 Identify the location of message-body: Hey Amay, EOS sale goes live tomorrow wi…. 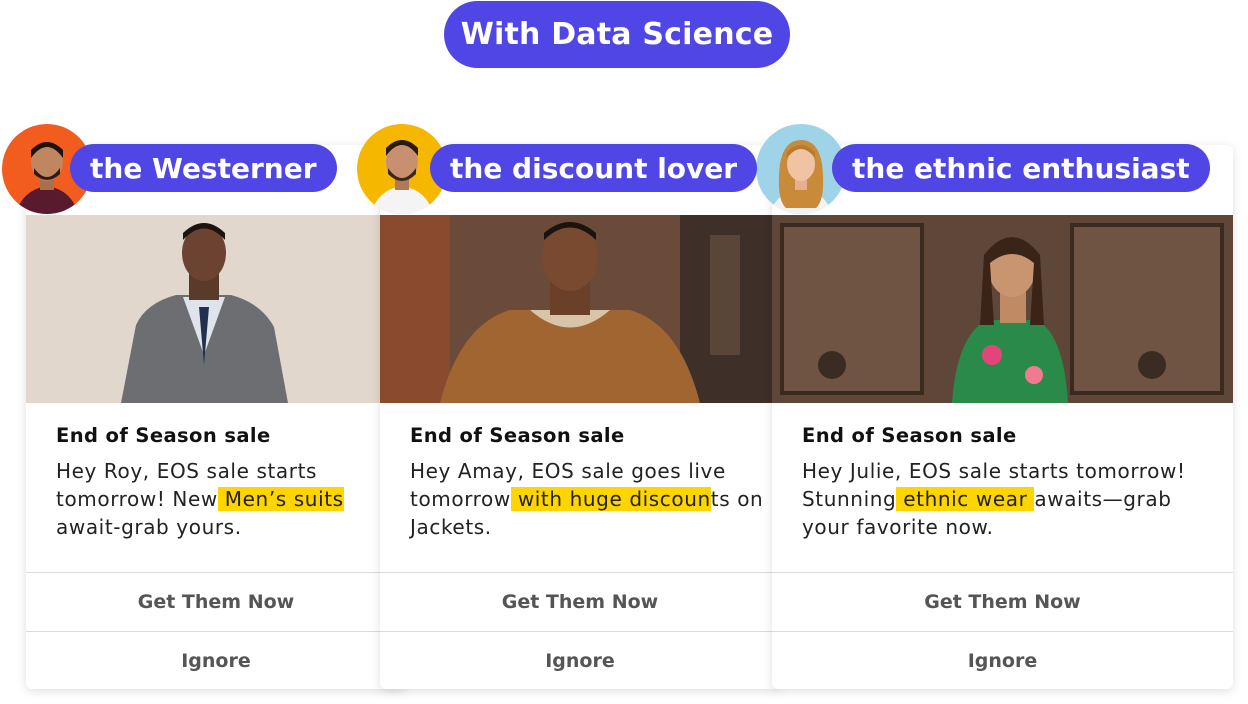
(587, 499).